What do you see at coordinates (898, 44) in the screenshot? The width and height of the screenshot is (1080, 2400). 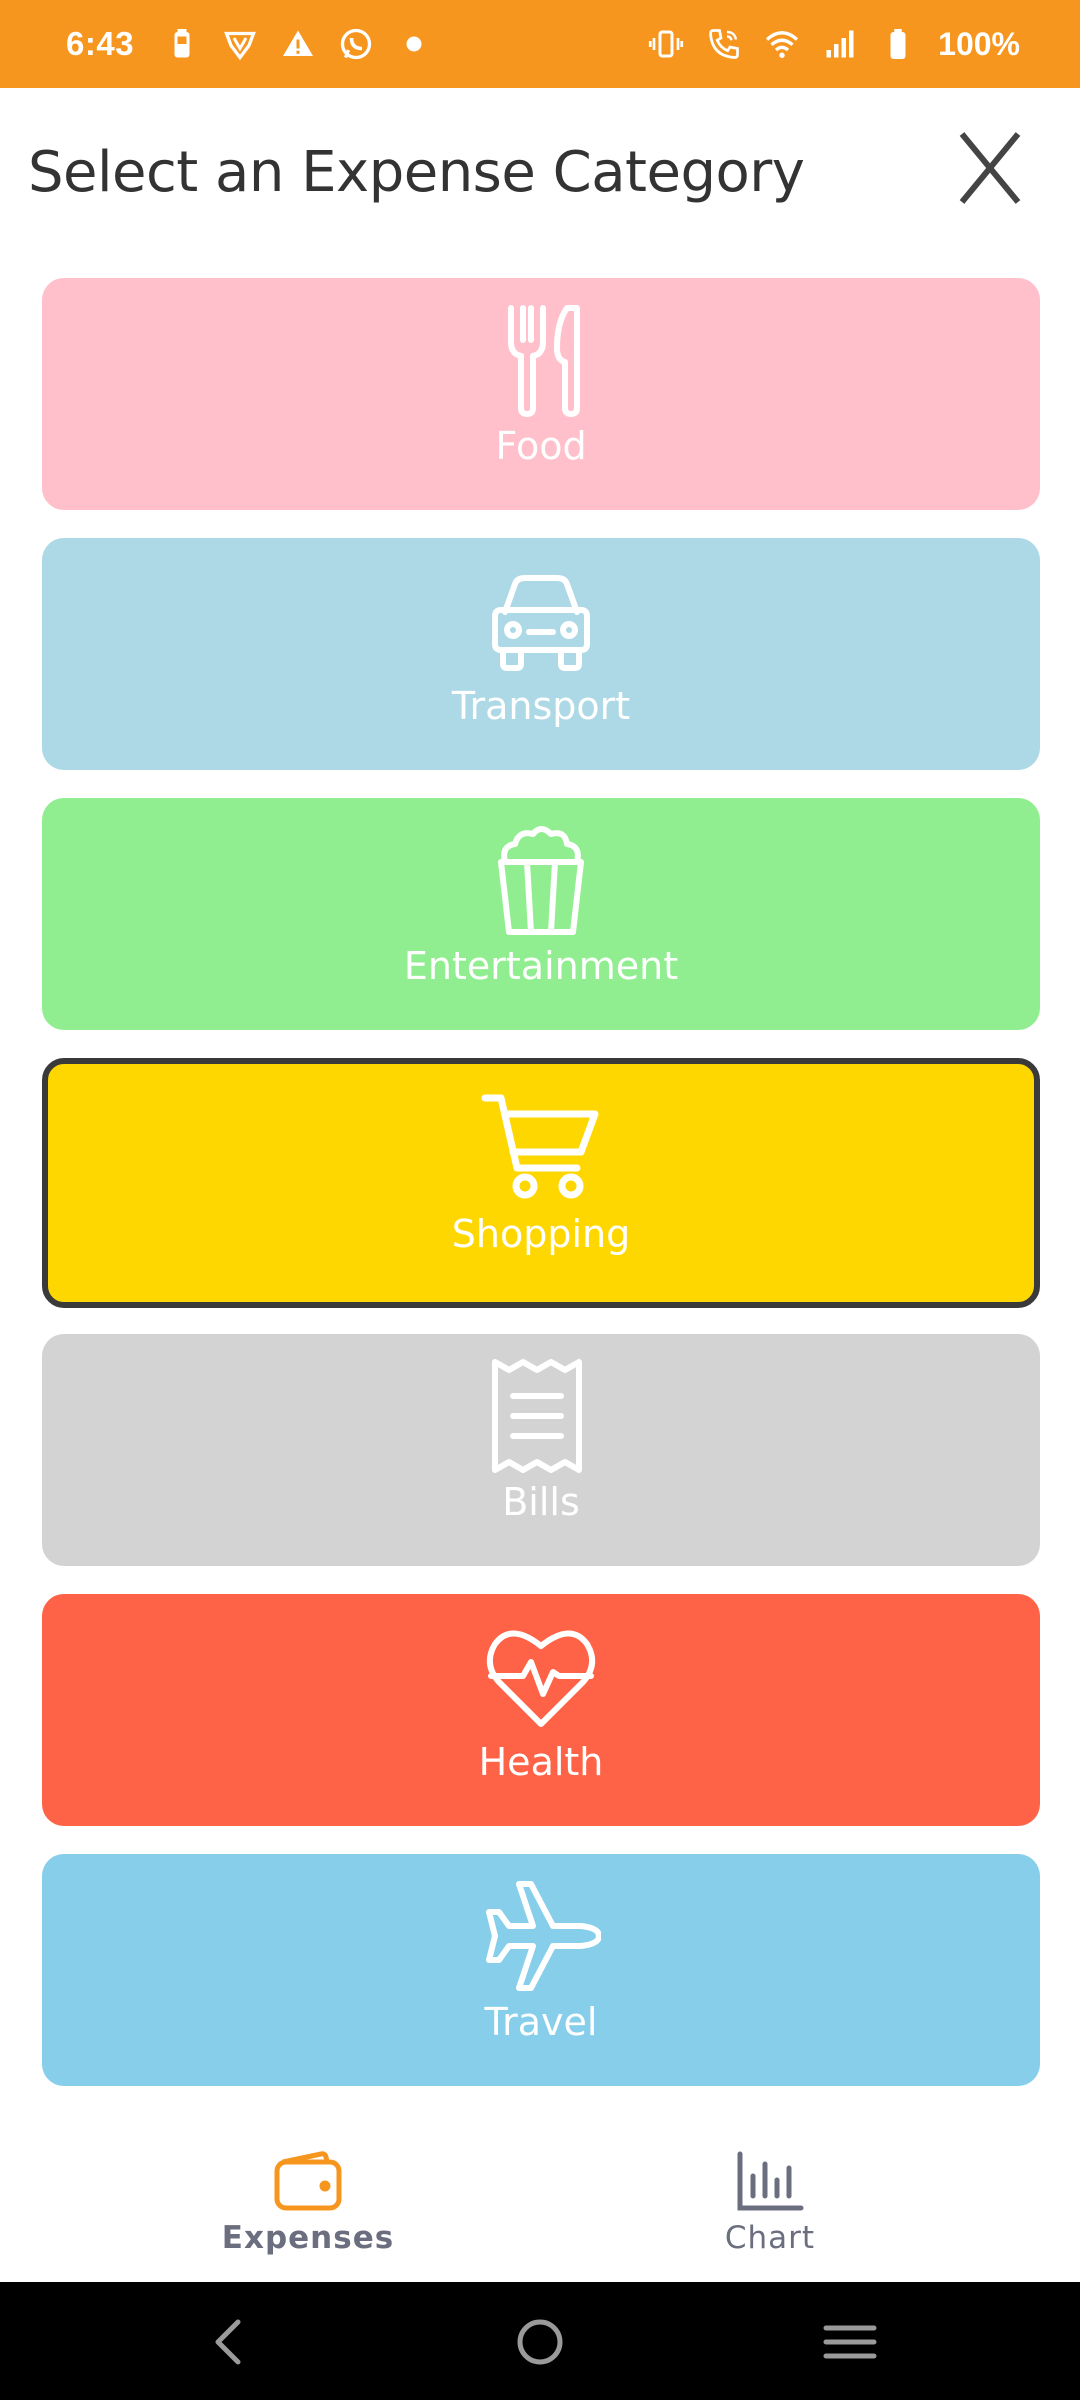 I see `battery-icon` at bounding box center [898, 44].